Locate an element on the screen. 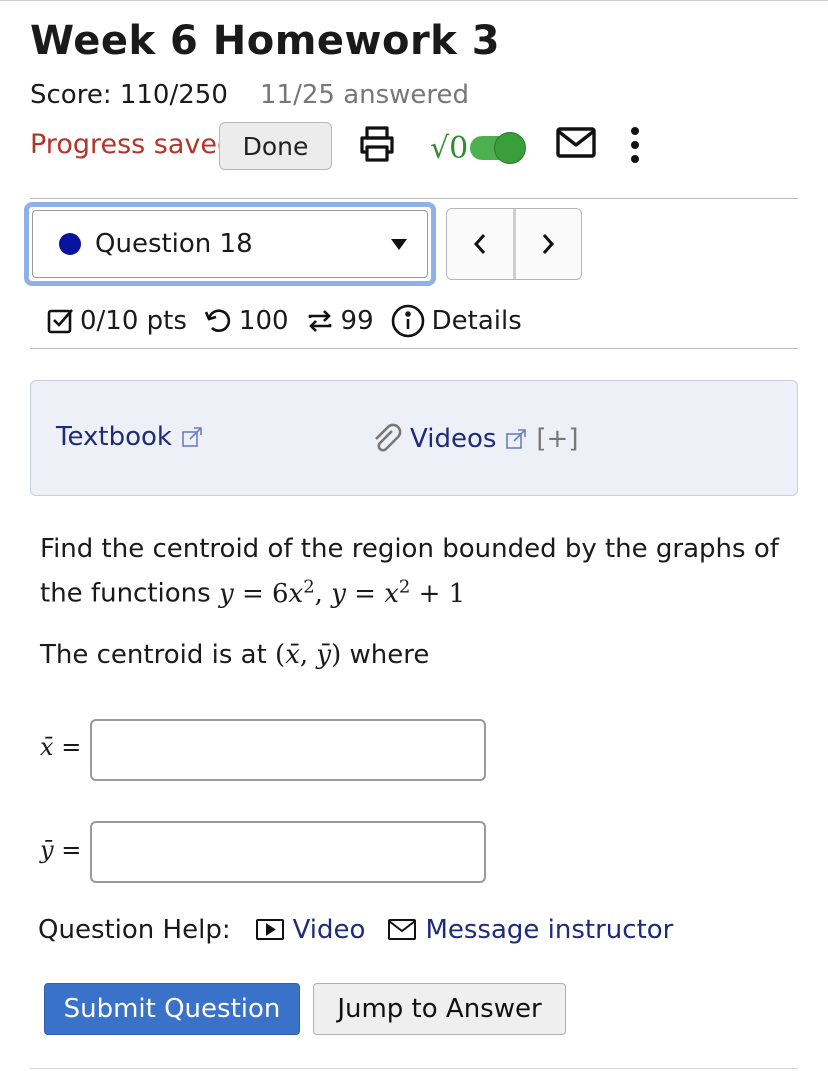 The image size is (828, 1071). points-item: 0/10 pts is located at coordinates (116, 321).